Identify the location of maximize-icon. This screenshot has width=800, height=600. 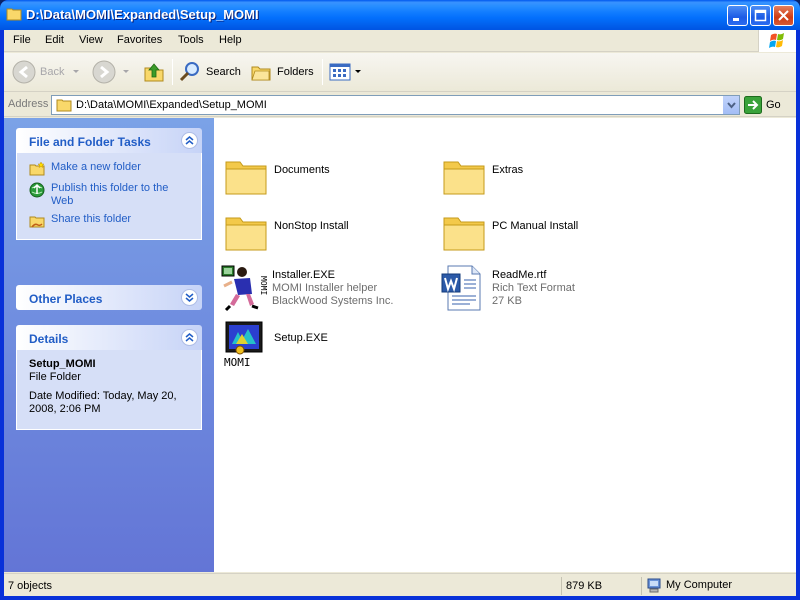
(760, 15).